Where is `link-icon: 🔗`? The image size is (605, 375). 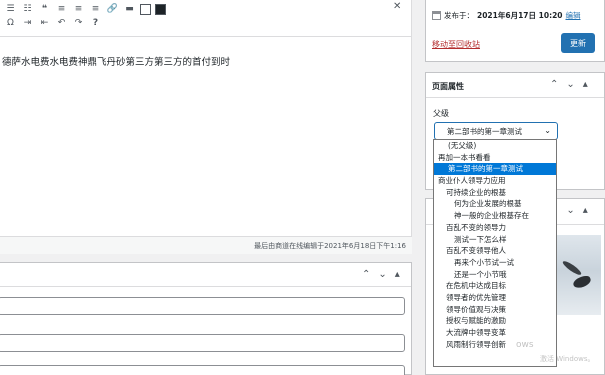 link-icon: 🔗 is located at coordinates (112, 9).